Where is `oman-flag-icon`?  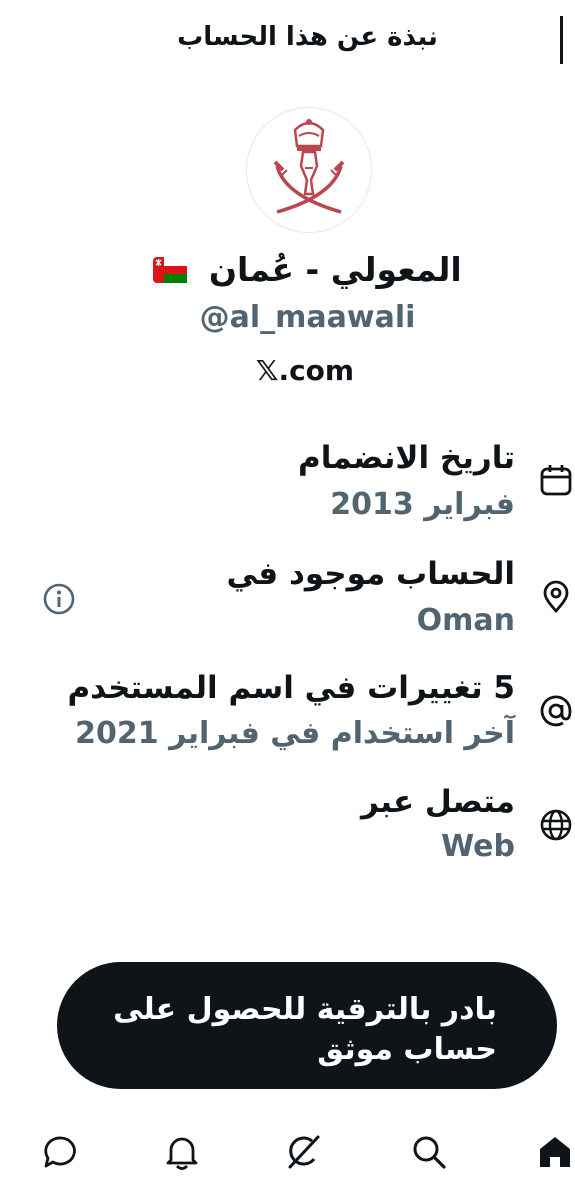
oman-flag-icon is located at coordinates (170, 271).